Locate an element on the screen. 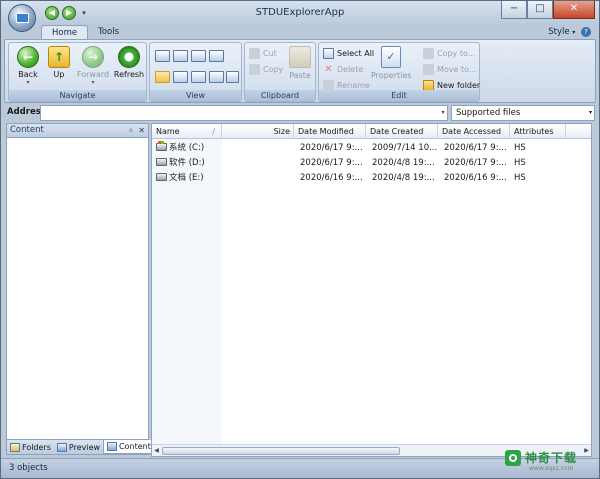 This screenshot has width=600, height=479. caption-buttons: − □ ✕ is located at coordinates (548, 10).